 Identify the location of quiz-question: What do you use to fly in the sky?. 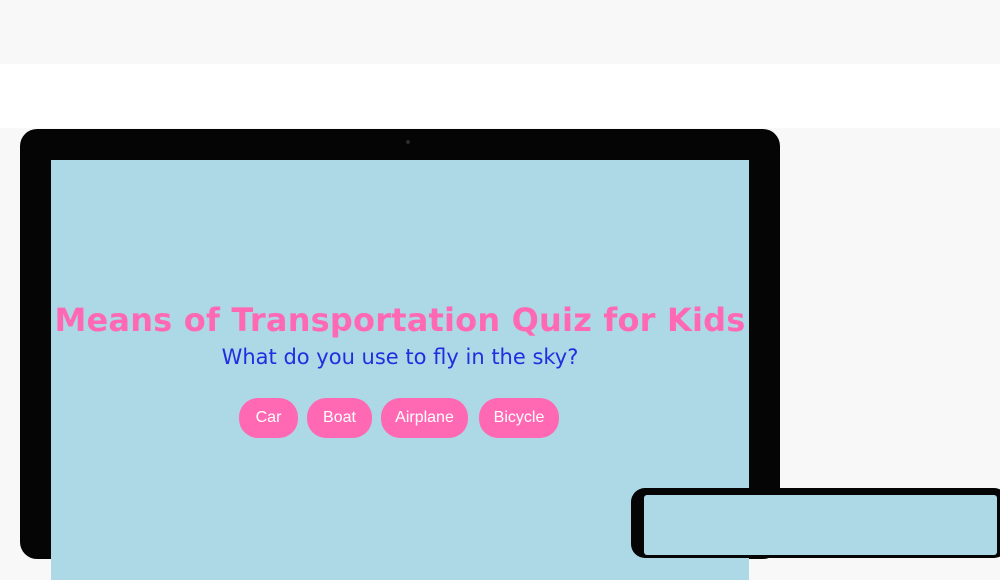
(400, 357).